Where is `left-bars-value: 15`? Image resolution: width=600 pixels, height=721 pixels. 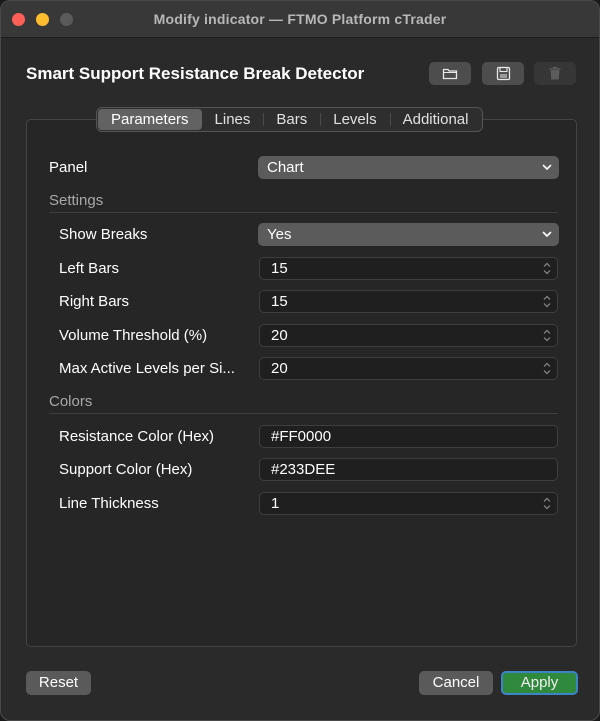 left-bars-value: 15 is located at coordinates (279, 268).